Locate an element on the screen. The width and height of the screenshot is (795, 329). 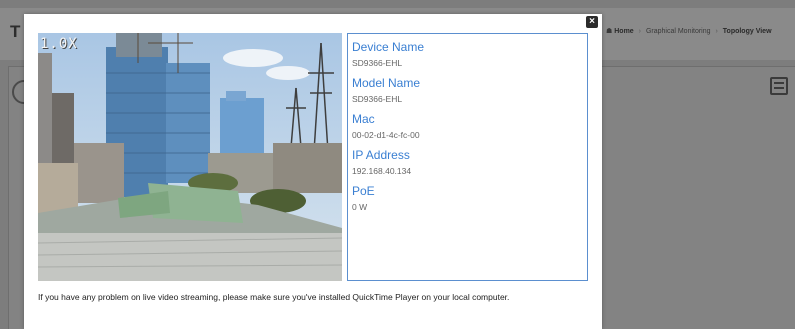
breadcrumb-home: Home is located at coordinates (623, 31).